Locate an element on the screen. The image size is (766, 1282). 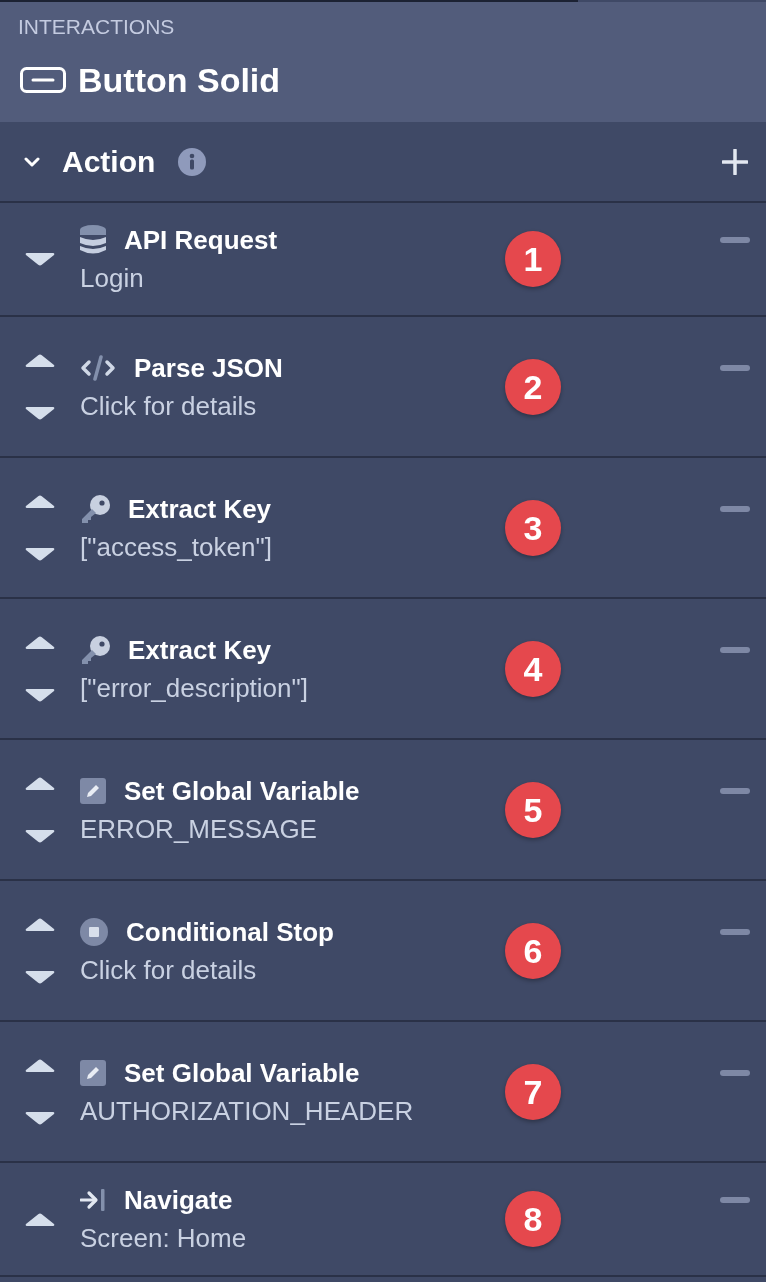
component-name: Button Solid is located at coordinates (179, 80).